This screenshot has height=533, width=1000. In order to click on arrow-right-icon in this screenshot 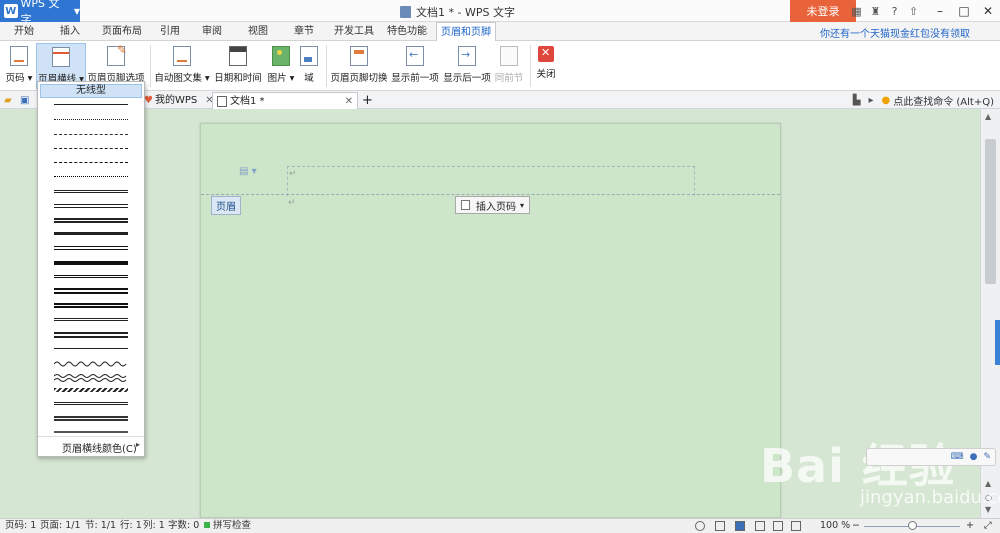, I will do `click(467, 56)`.